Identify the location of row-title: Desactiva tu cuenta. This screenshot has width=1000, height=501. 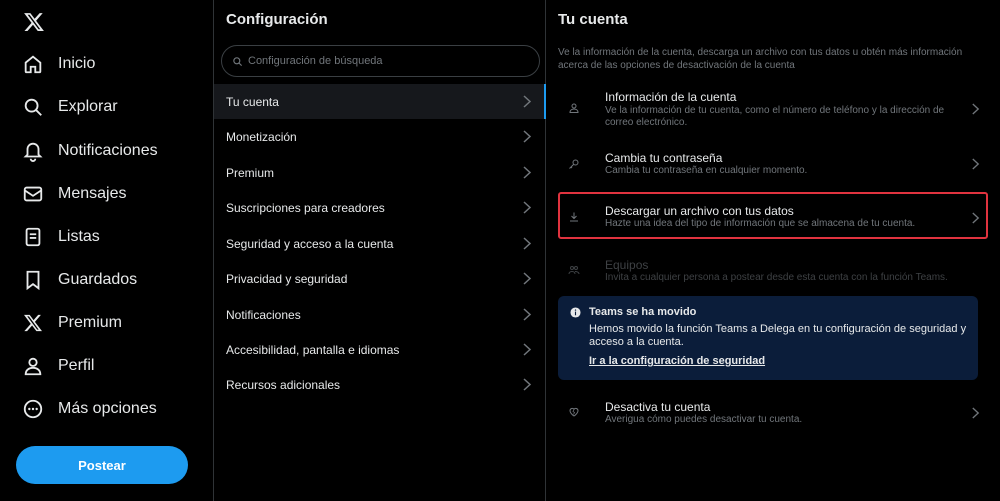
(658, 407).